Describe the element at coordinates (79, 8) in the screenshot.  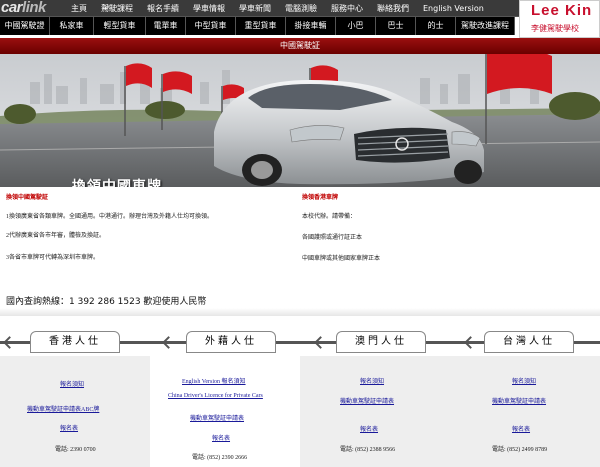
I see `top-nav-item: 主頁` at that location.